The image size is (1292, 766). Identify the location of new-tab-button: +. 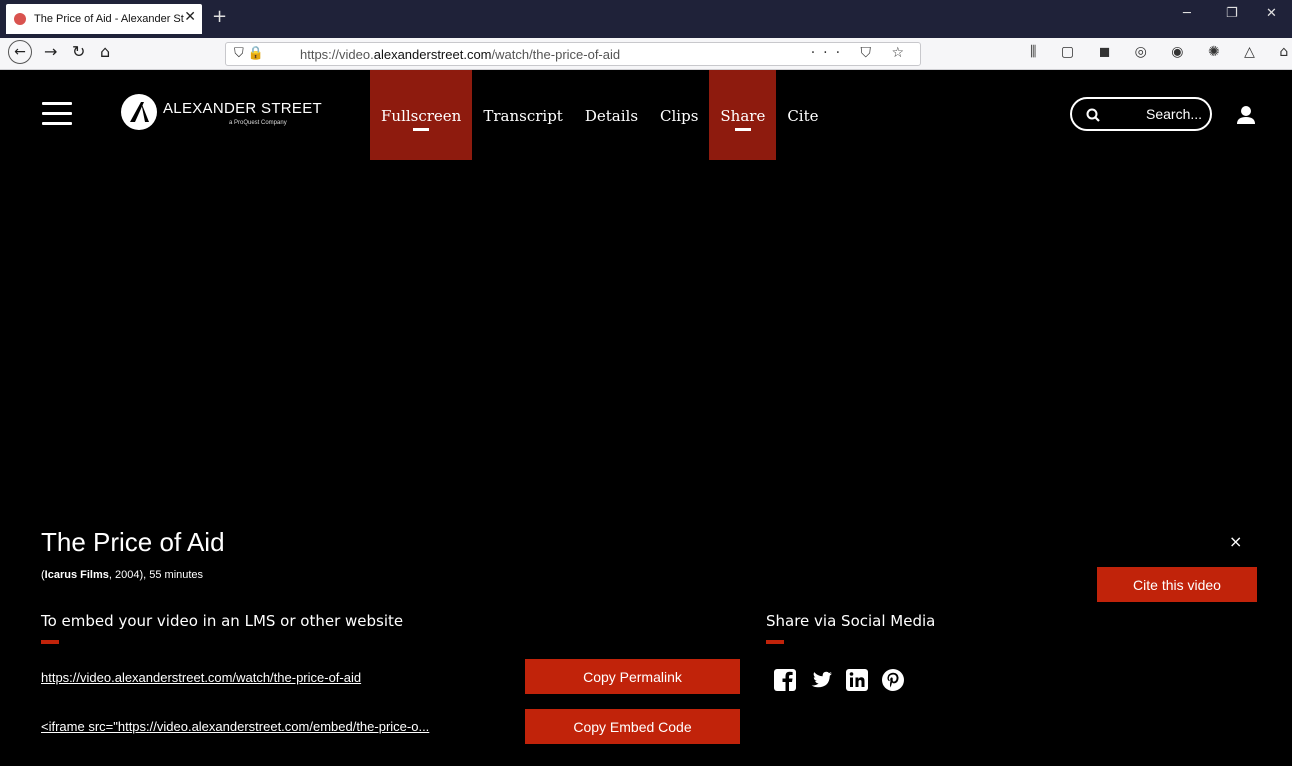
(219, 16).